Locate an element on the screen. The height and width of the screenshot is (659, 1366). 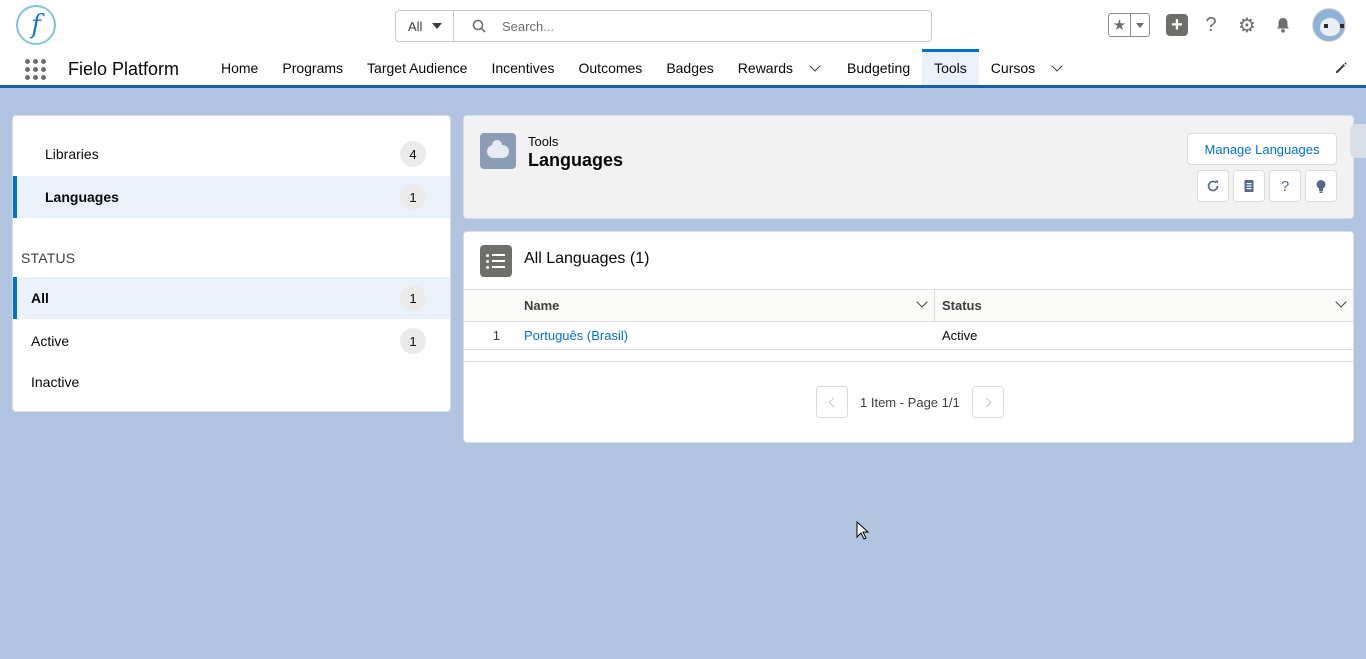
language-name-link: Português (Brasil) is located at coordinates (576, 335).